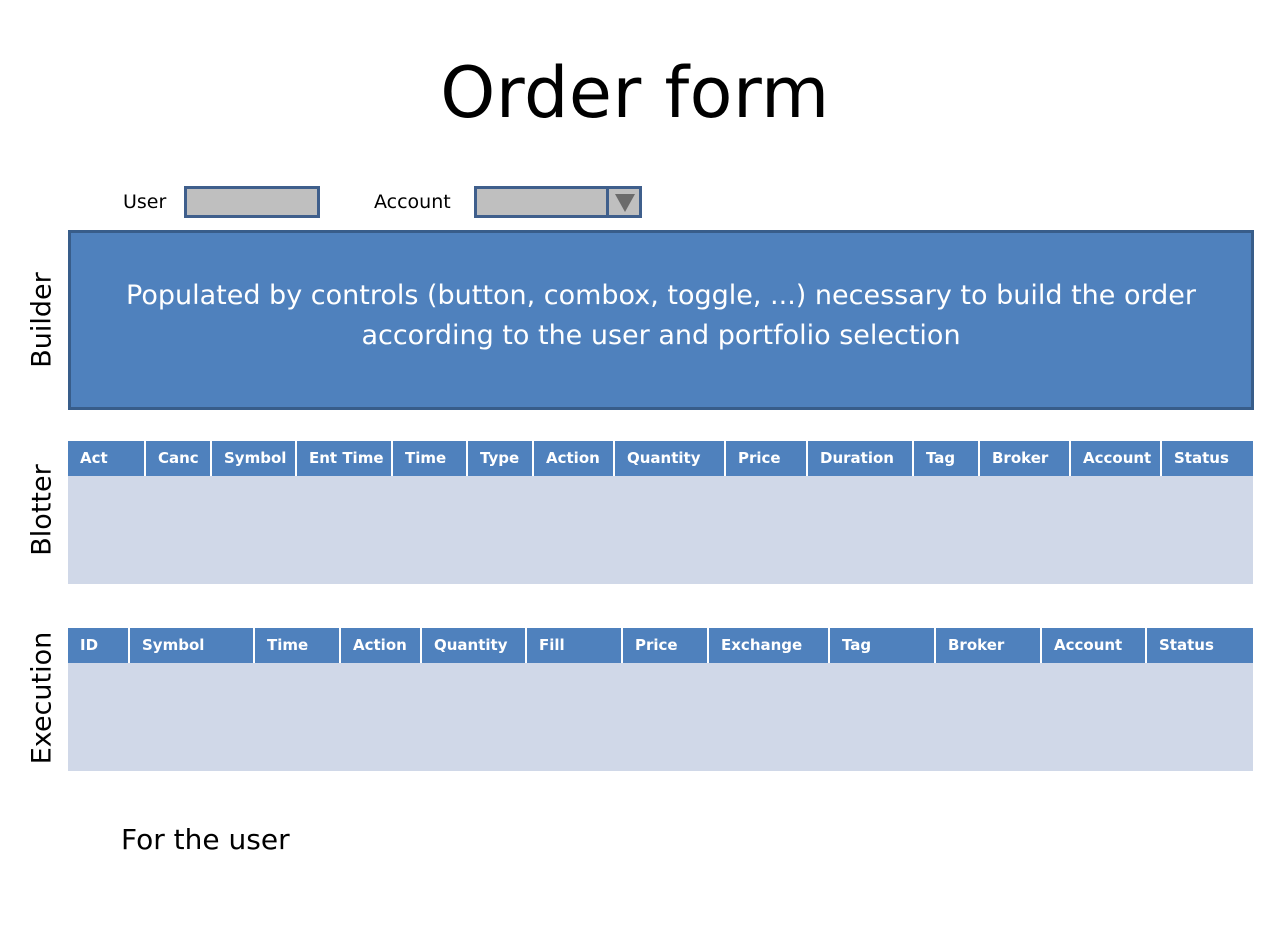  I want to click on blotter-header-duration: Duration, so click(859, 458).